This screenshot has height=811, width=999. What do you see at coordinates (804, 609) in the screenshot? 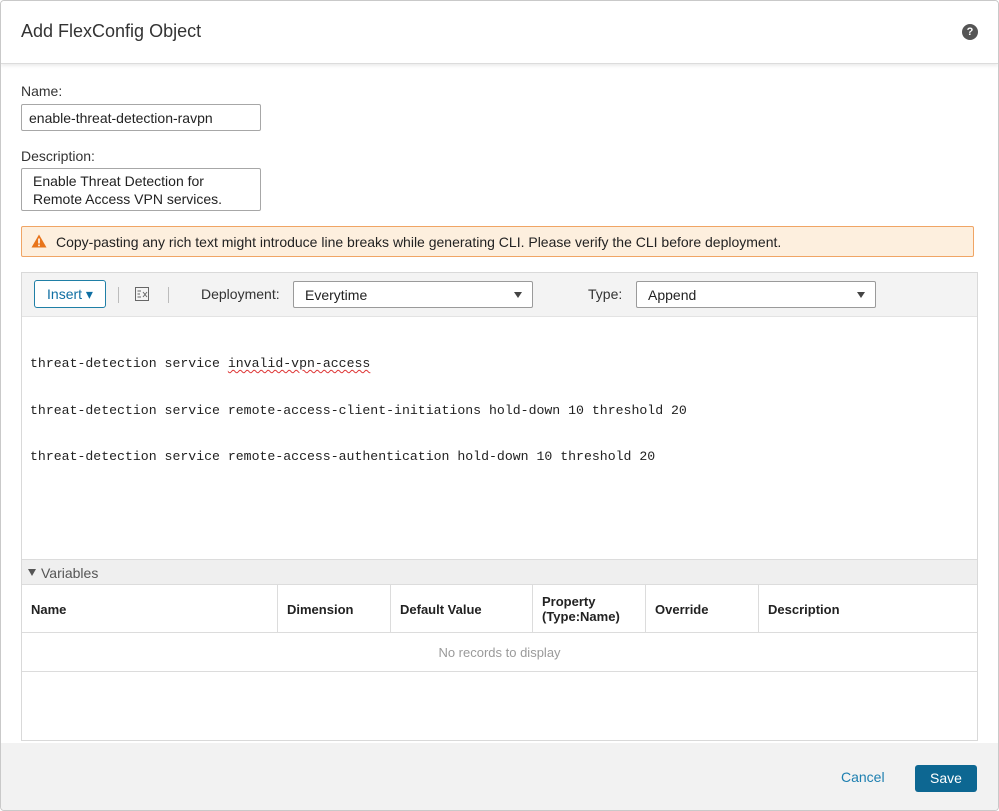
I see `column-header-label: Description` at bounding box center [804, 609].